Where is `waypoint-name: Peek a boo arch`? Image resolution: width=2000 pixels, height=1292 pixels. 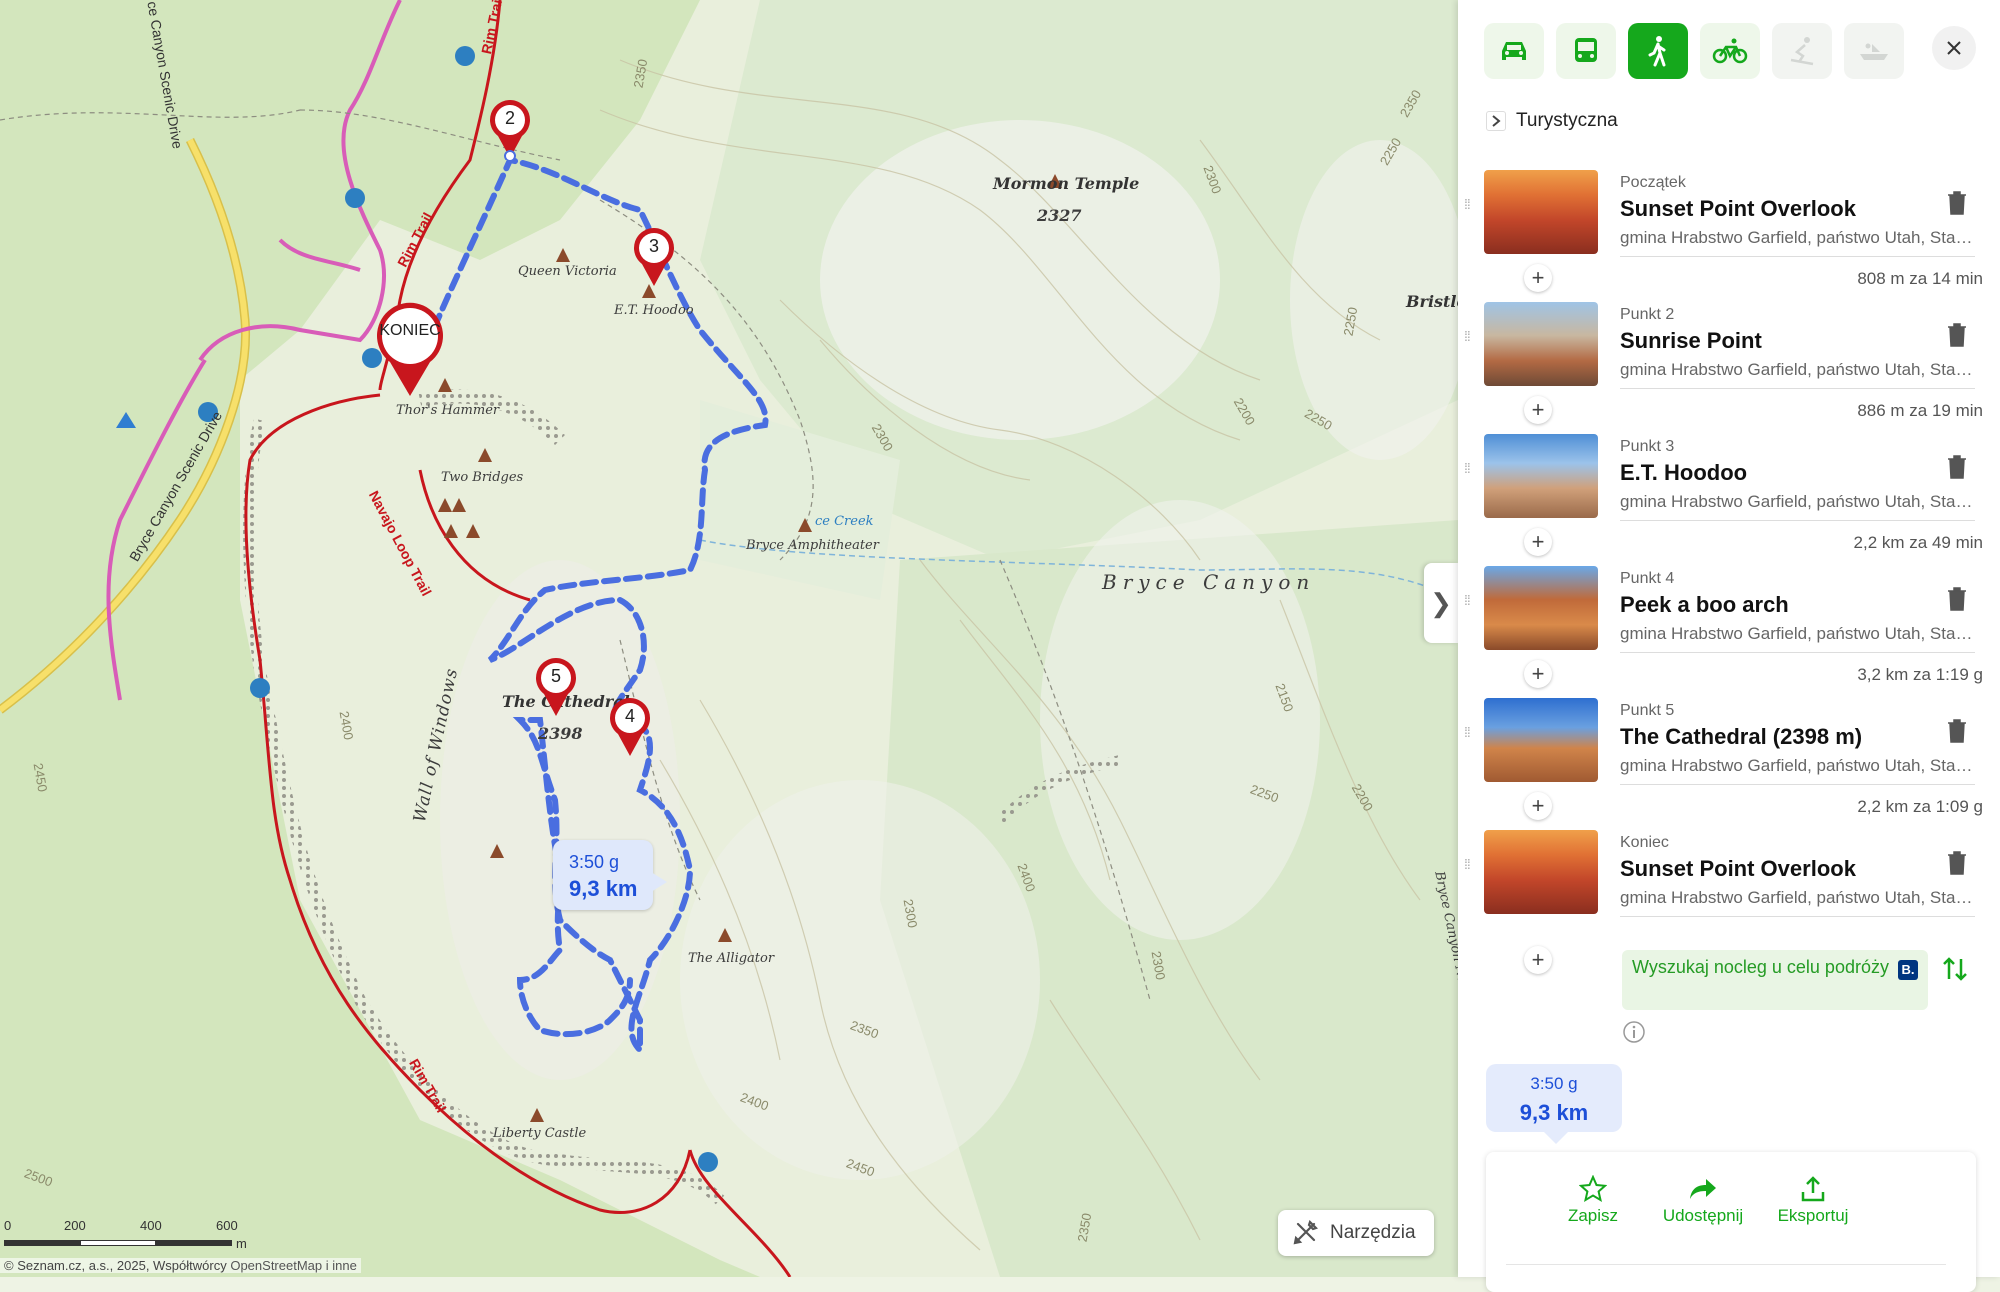
waypoint-name: Peek a boo arch is located at coordinates (1704, 605).